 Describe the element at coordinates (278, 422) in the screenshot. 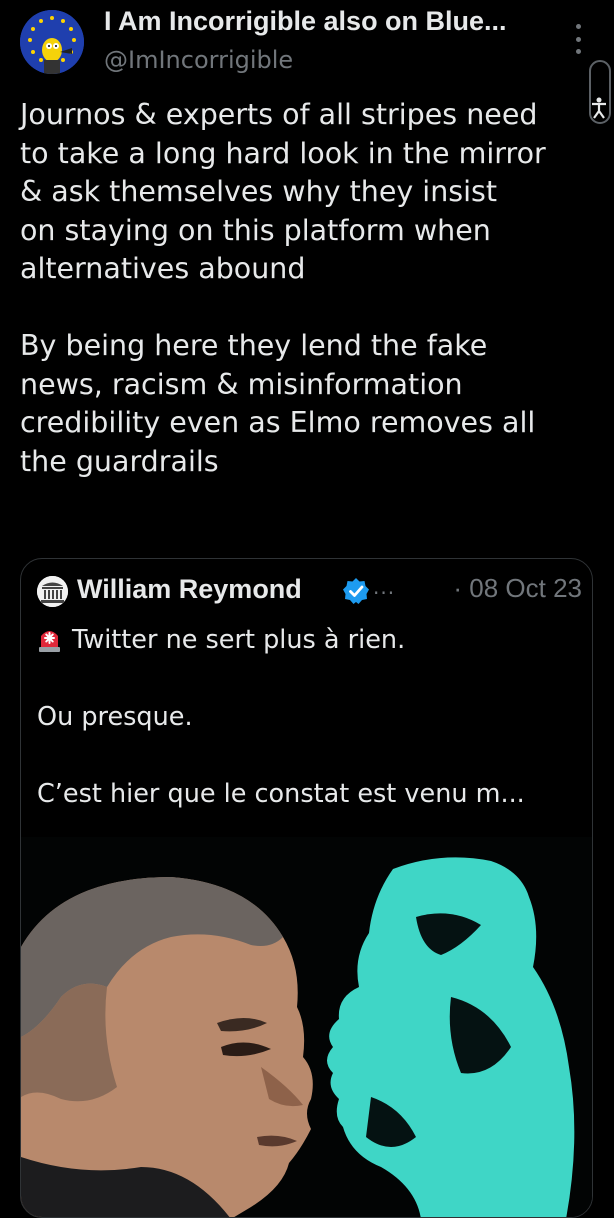

I see `tweet-line: credibility even as Elmo removes all` at that location.